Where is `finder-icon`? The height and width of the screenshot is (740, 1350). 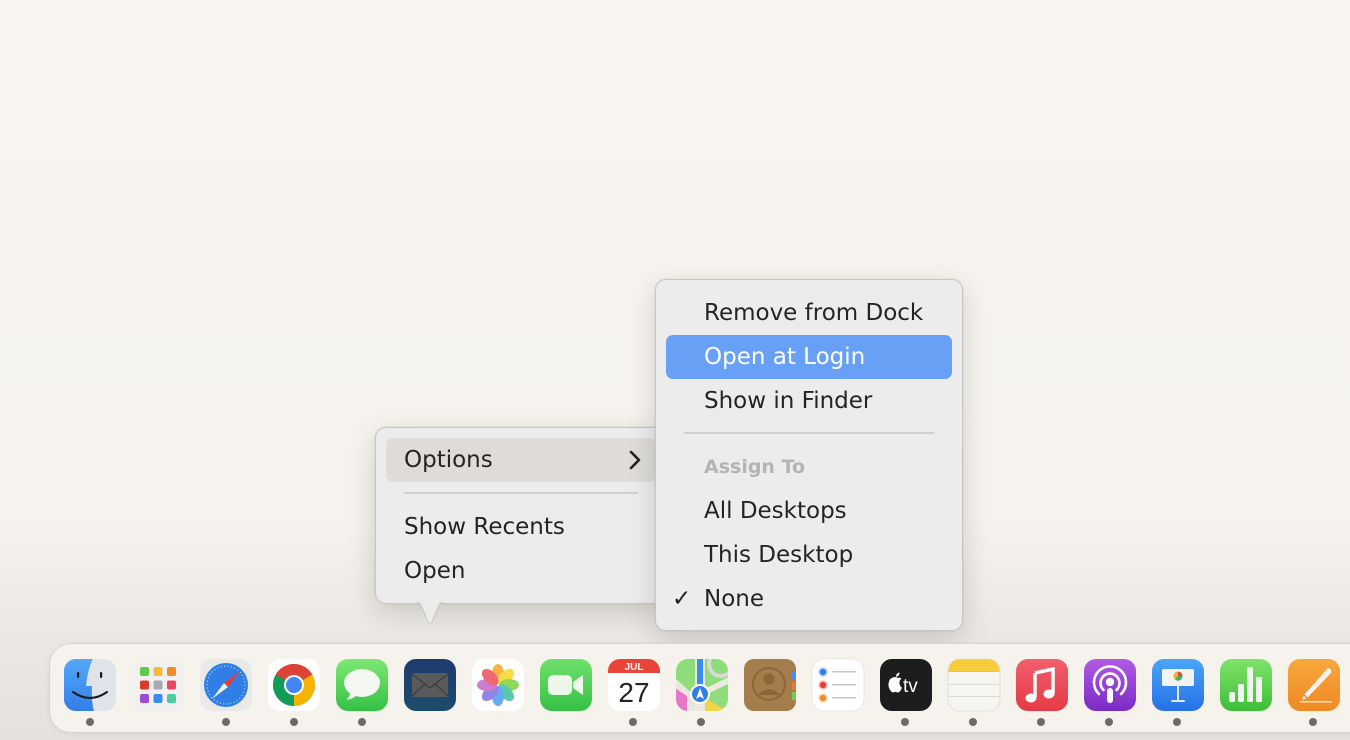
finder-icon is located at coordinates (90, 685).